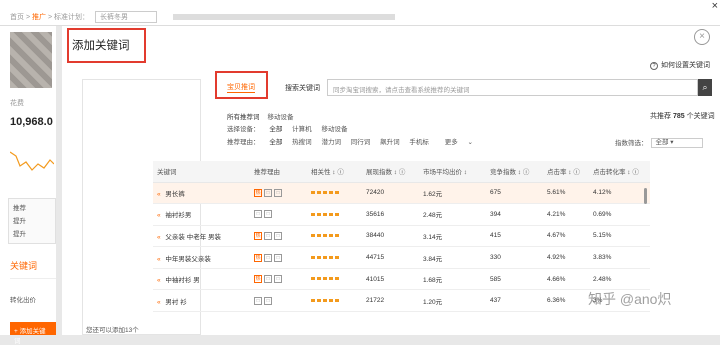 This screenshot has width=720, height=345. I want to click on tab-search-keyword: 搜索关键词, so click(302, 88).